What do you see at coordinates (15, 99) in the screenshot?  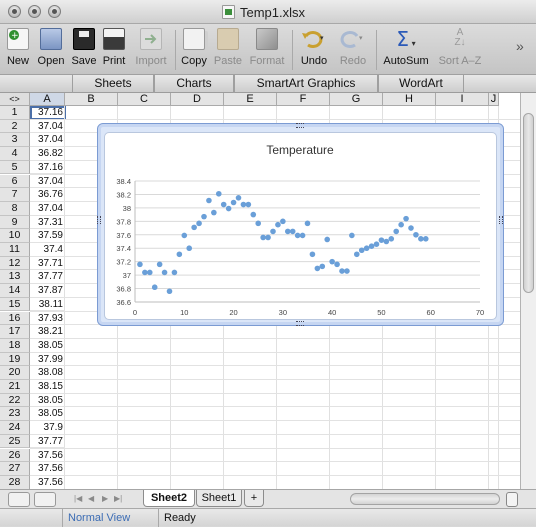 I see `select-all-corner: <>` at bounding box center [15, 99].